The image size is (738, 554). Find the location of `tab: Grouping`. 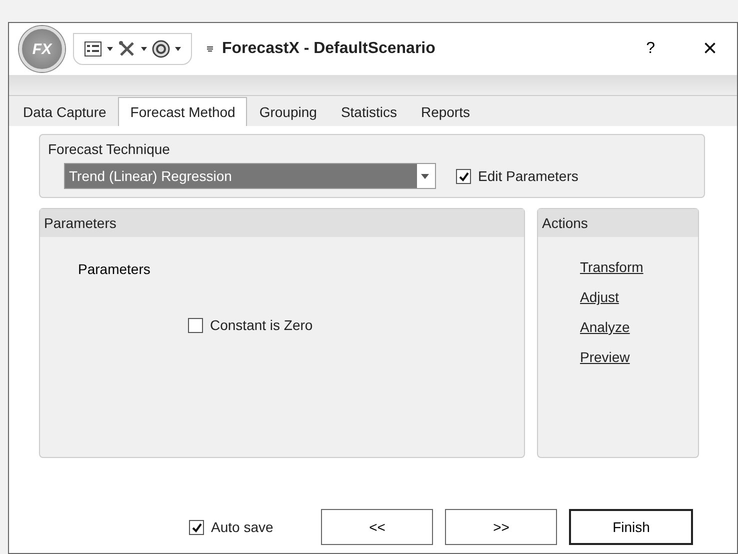

tab: Grouping is located at coordinates (288, 111).